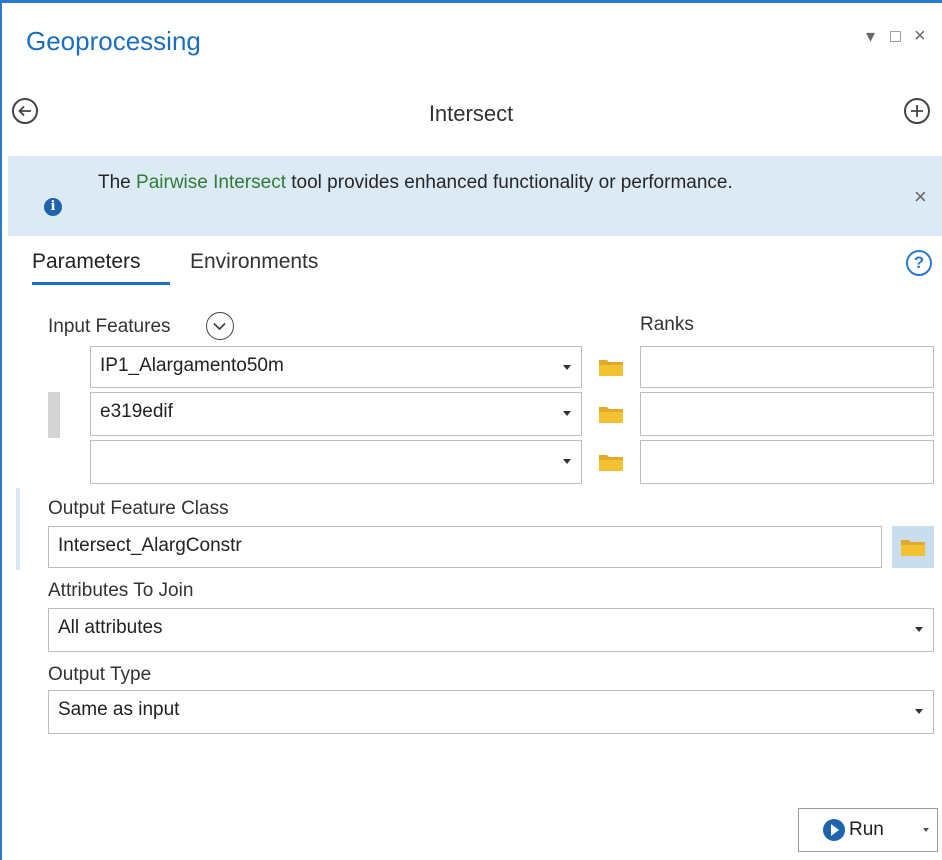 The image size is (942, 860). What do you see at coordinates (920, 197) in the screenshot?
I see `dismiss-banner-icon: ×` at bounding box center [920, 197].